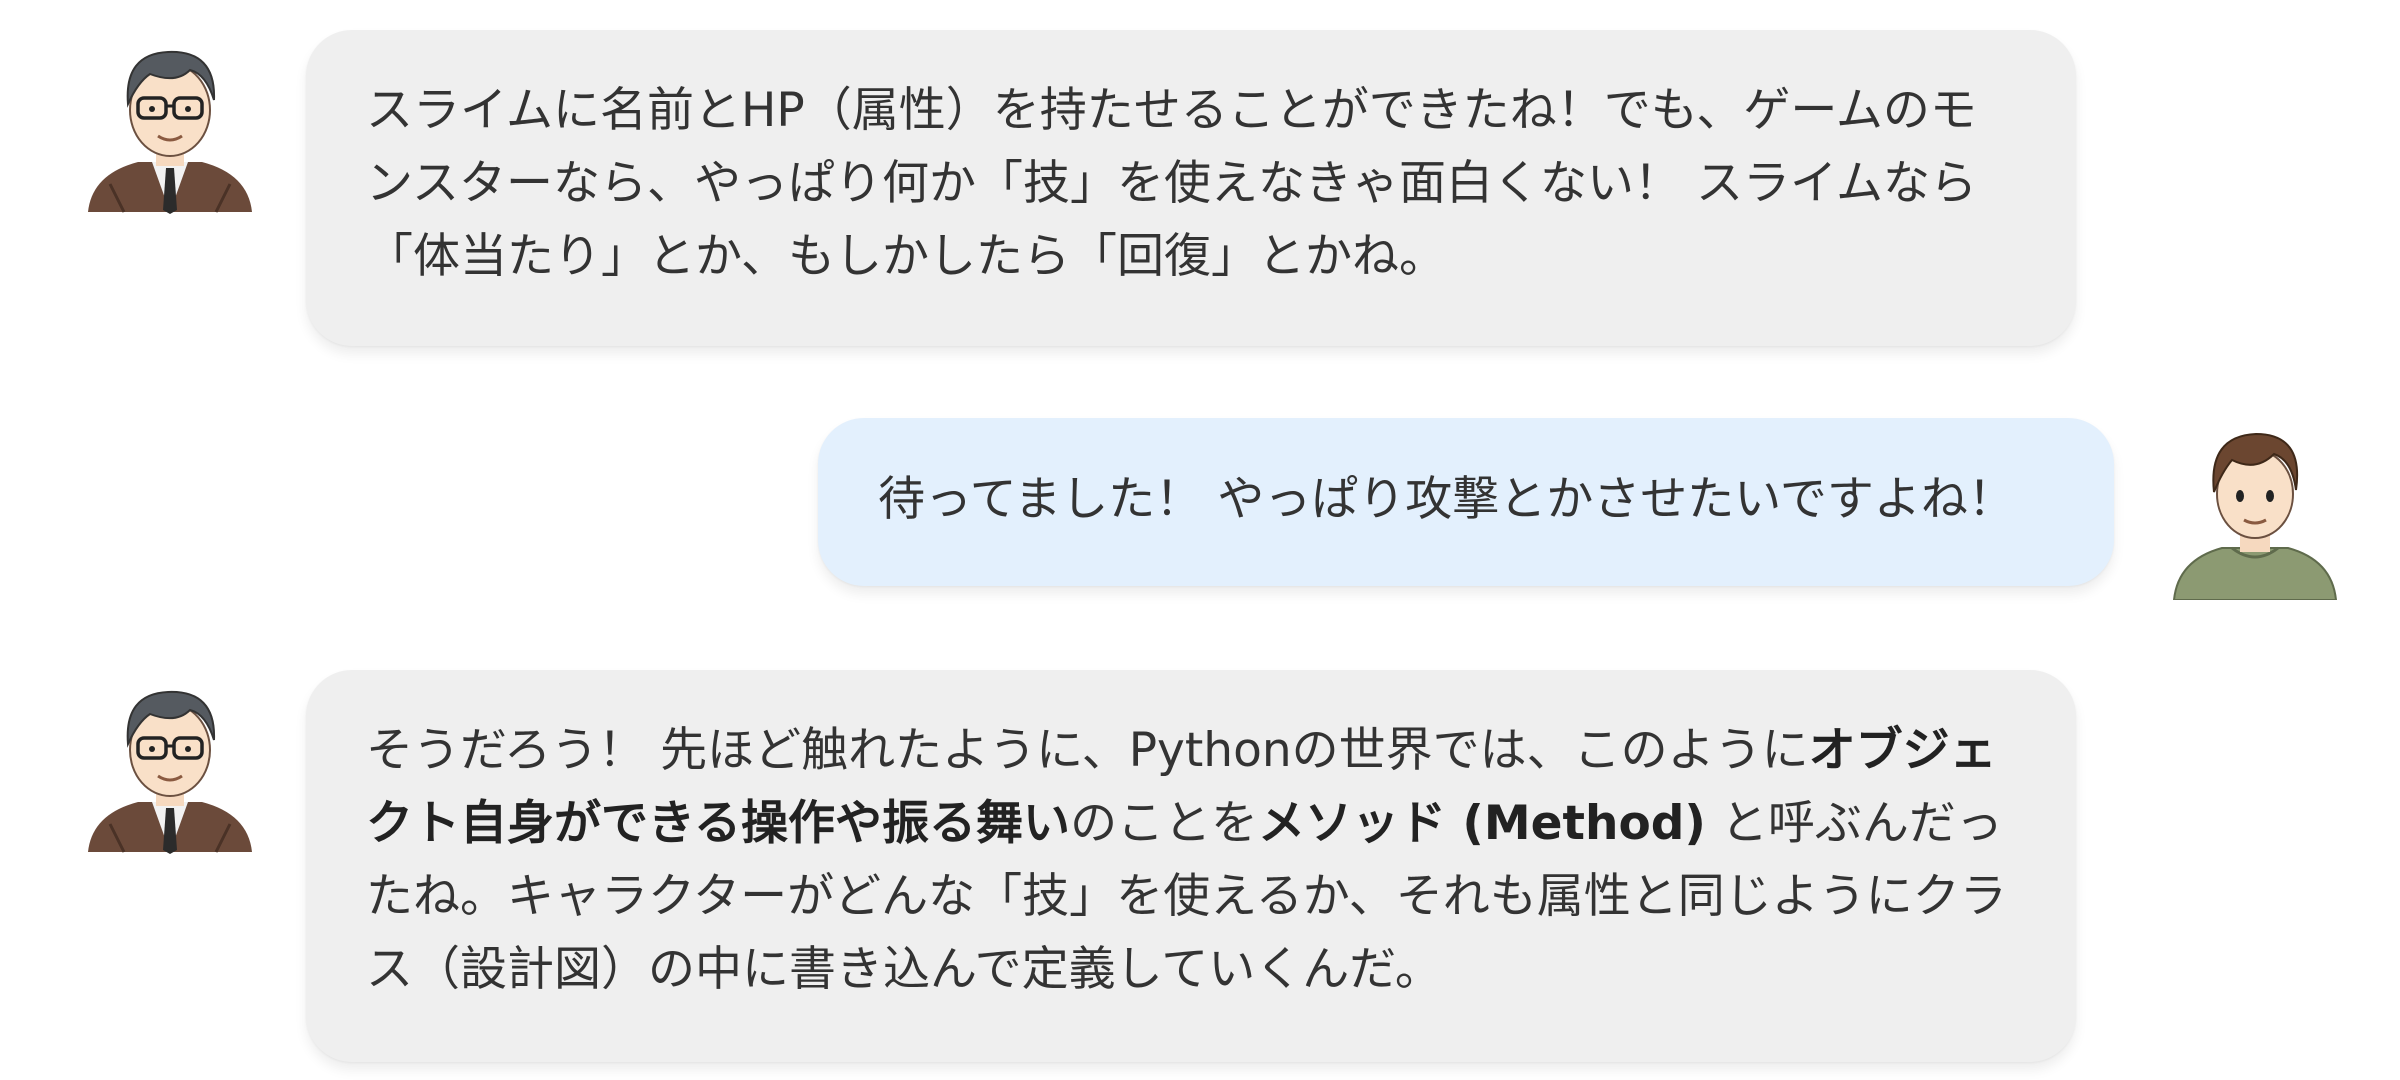 The width and height of the screenshot is (2400, 1080). Describe the element at coordinates (1482, 823) in the screenshot. I see `bold-term: メソッド (Method)` at that location.